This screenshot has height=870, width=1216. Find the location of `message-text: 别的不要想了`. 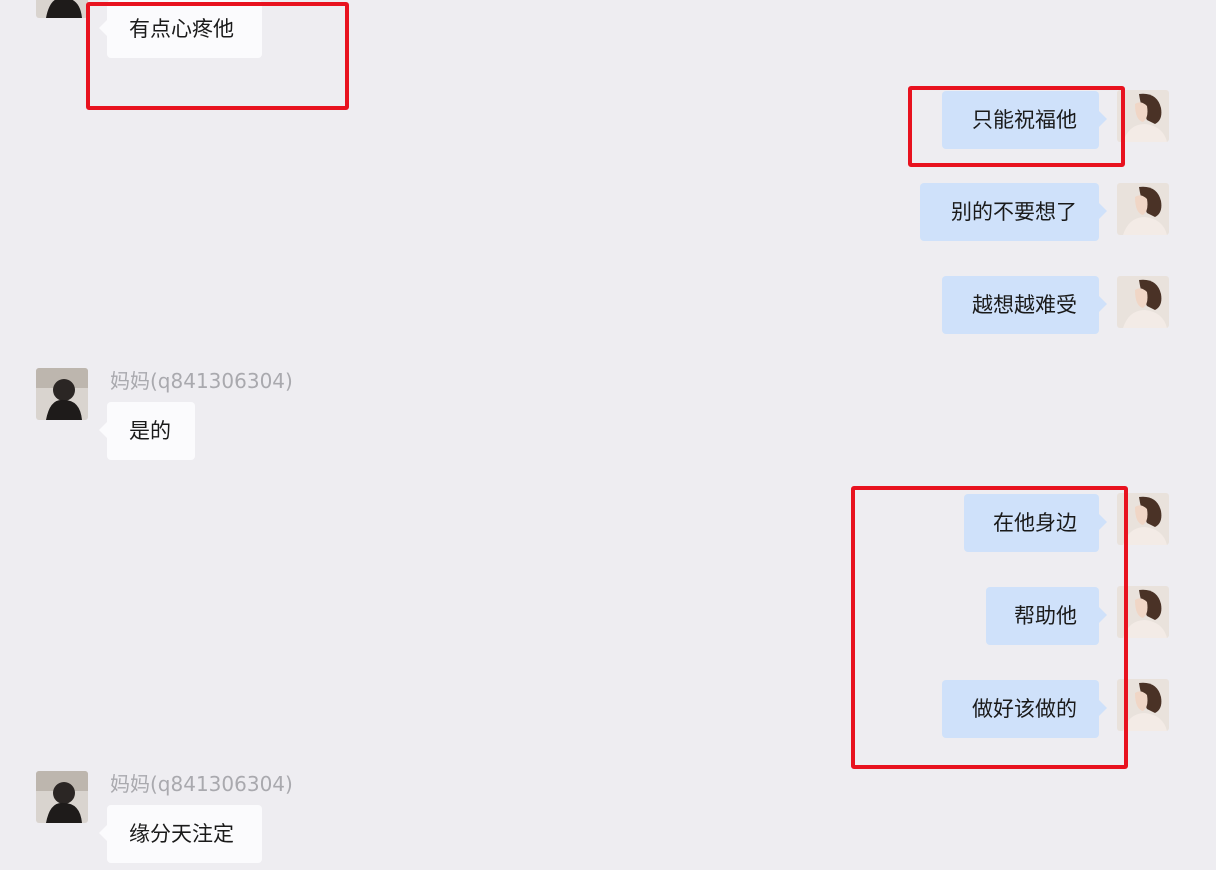

message-text: 别的不要想了 is located at coordinates (1014, 212).